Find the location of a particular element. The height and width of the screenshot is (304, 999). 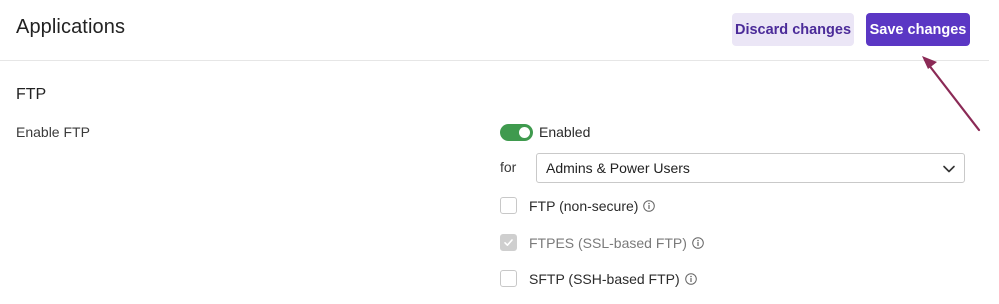

discard-changes-button: Discard changes is located at coordinates (793, 29).